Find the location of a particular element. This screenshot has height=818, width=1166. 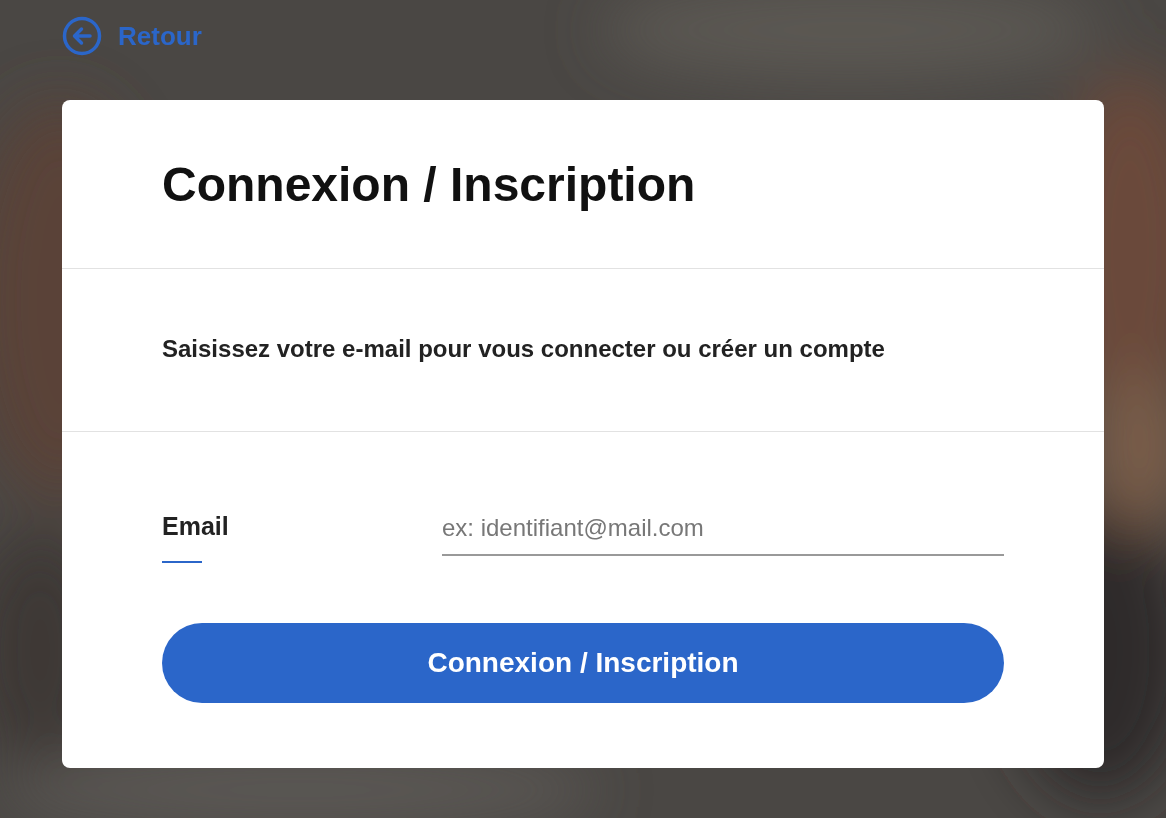

card-title: Connexion / Inscription is located at coordinates (429, 184).